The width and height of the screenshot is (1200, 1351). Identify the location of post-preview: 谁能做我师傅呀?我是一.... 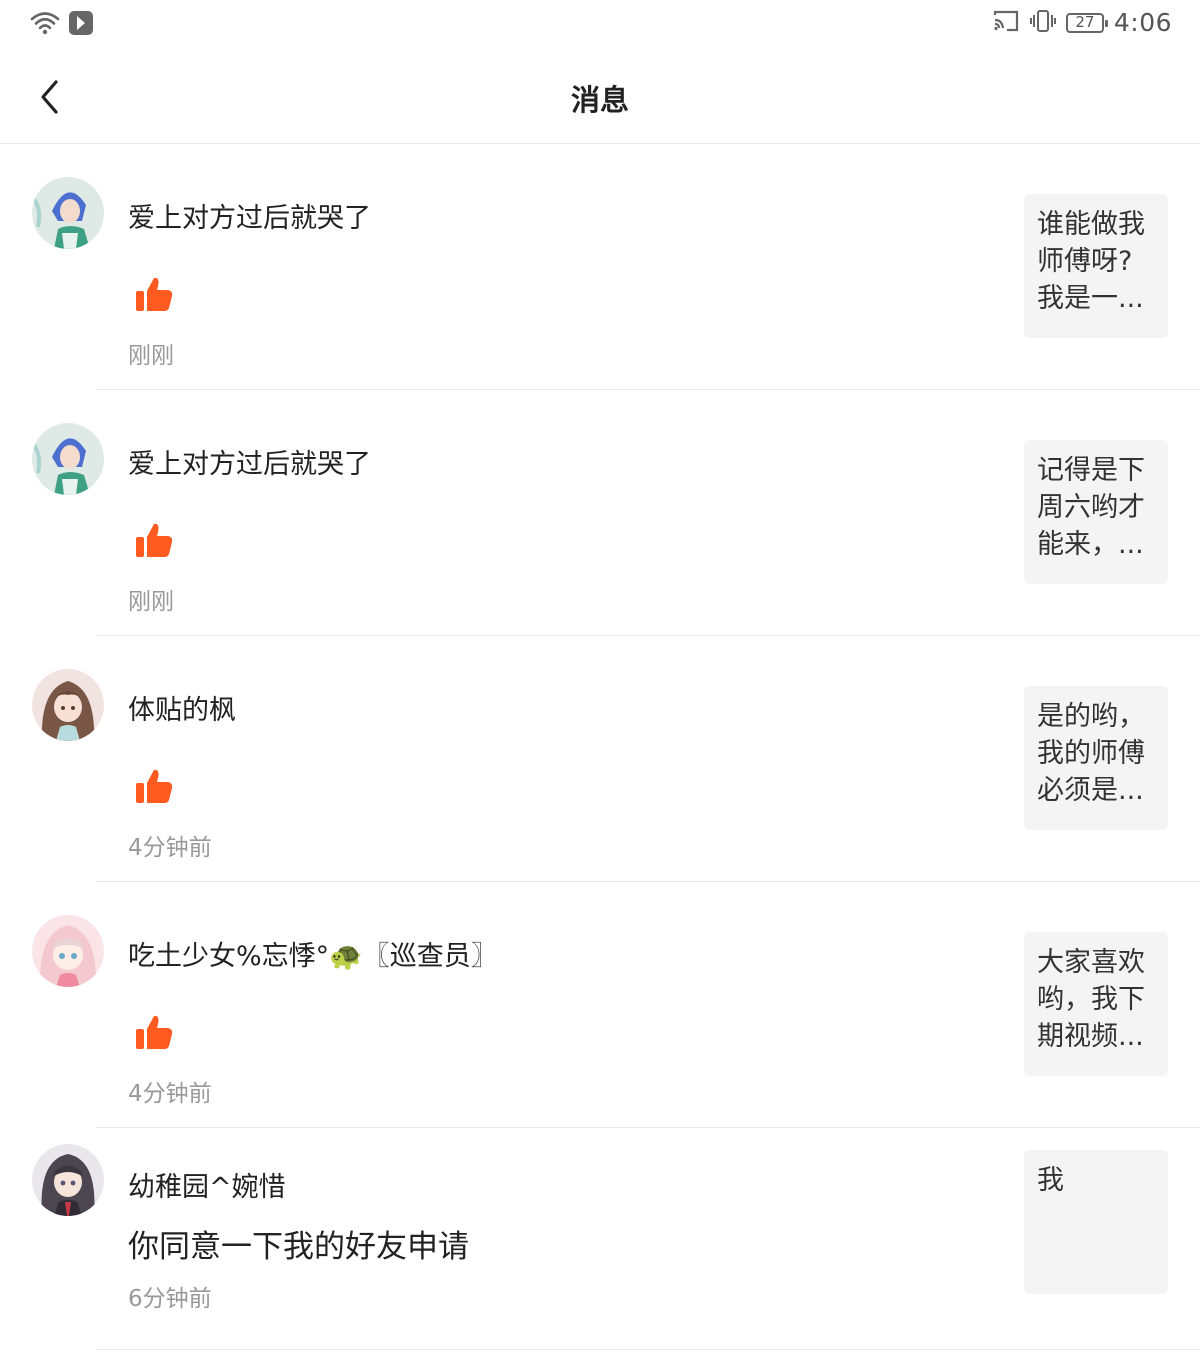
(1096, 266).